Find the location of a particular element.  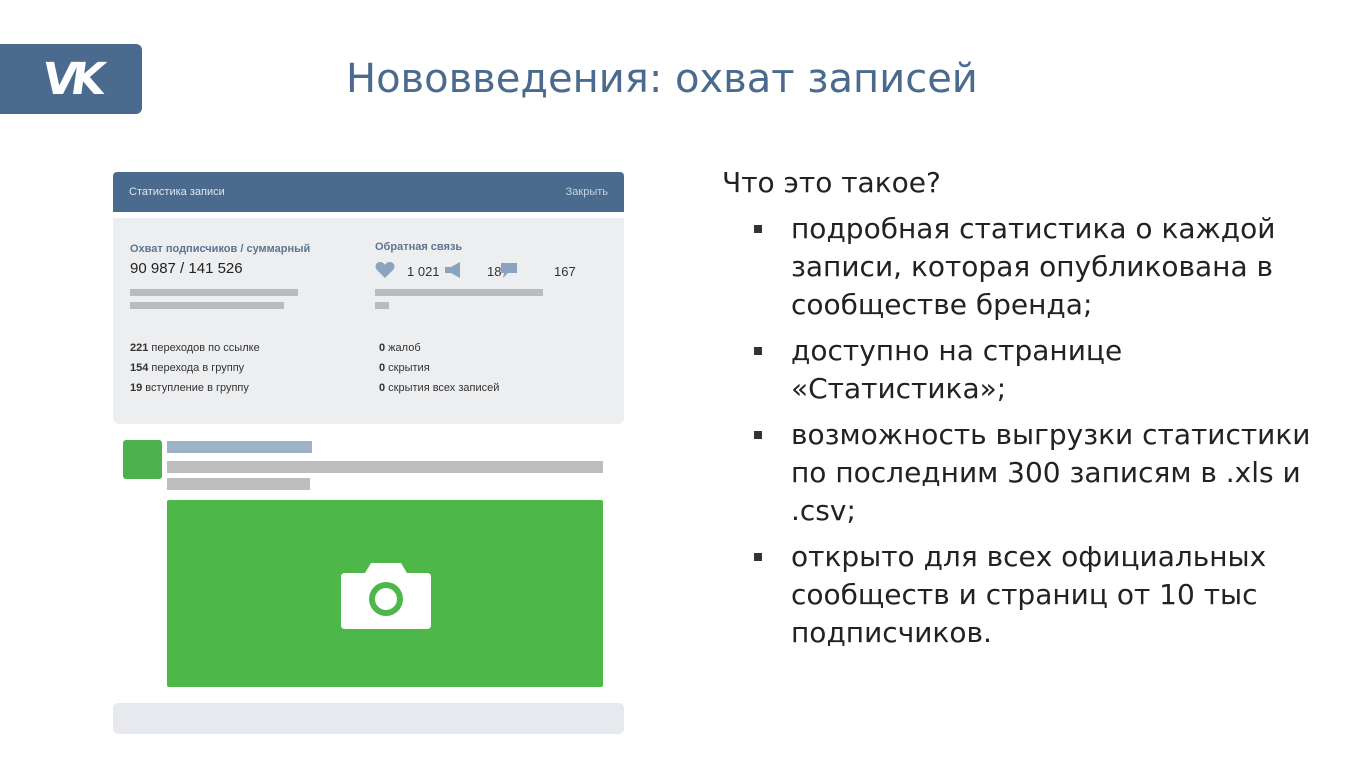

stat-hides: 0 скрытия is located at coordinates (404, 368).